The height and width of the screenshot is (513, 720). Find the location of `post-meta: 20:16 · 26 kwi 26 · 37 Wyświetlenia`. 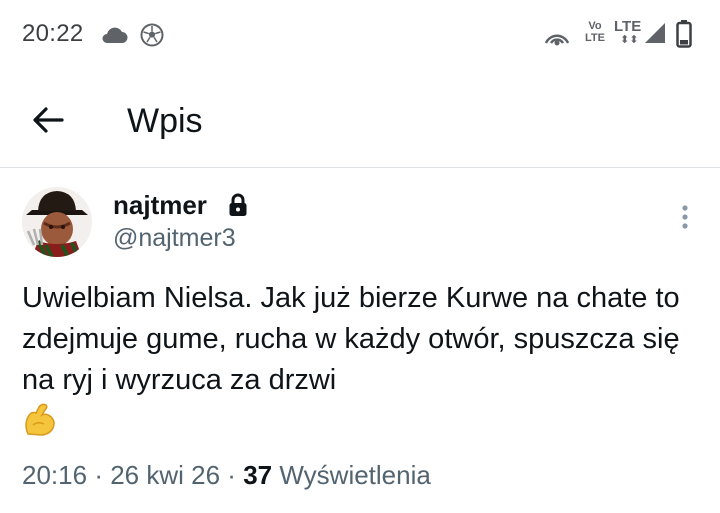

post-meta: 20:16 · 26 kwi 26 · 37 Wyświetlenia is located at coordinates (226, 475).